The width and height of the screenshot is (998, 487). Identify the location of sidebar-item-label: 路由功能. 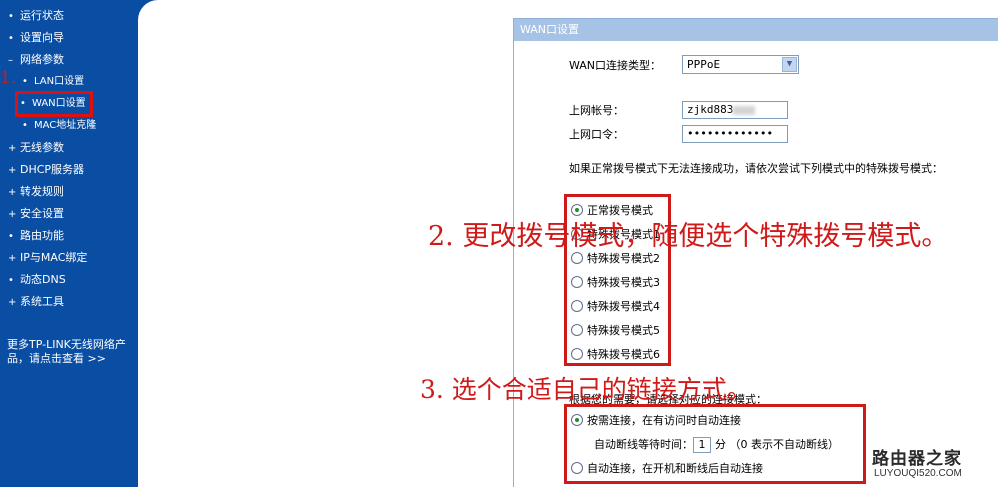
(42, 235).